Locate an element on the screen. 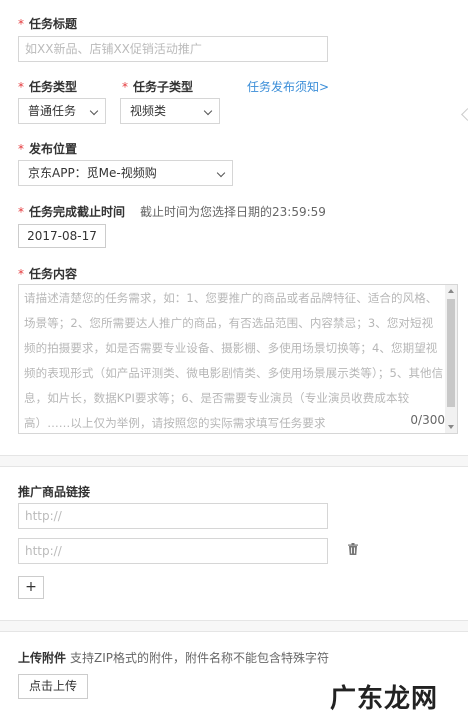 The height and width of the screenshot is (722, 468). attachment-label: 上传附件 is located at coordinates (42, 658).